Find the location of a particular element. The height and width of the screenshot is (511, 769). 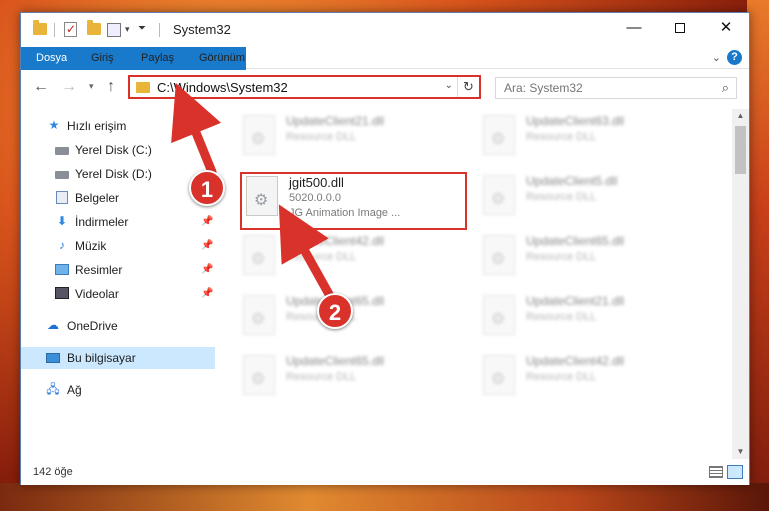

sidebar-item-label: Bu bilgisayar is located at coordinates (101, 358).